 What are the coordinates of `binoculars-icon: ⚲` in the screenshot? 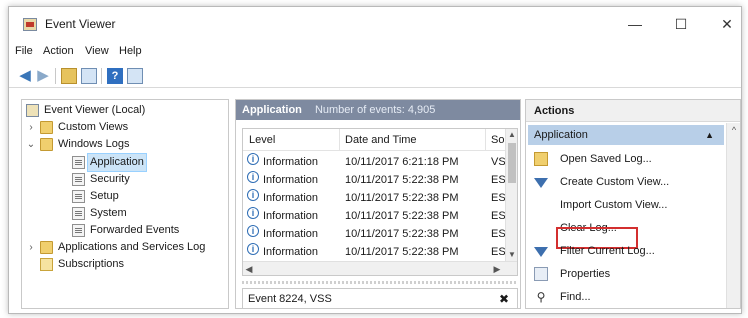 It's located at (541, 297).